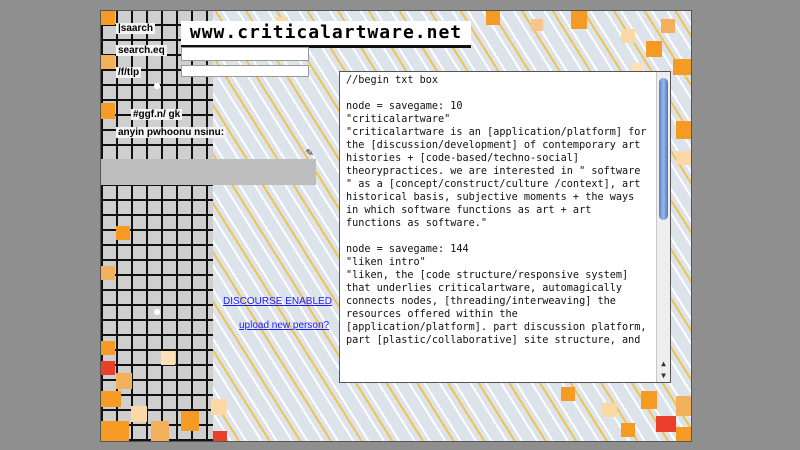 The height and width of the screenshot is (450, 800). I want to click on upload-new-person-link: upload new person?, so click(284, 325).